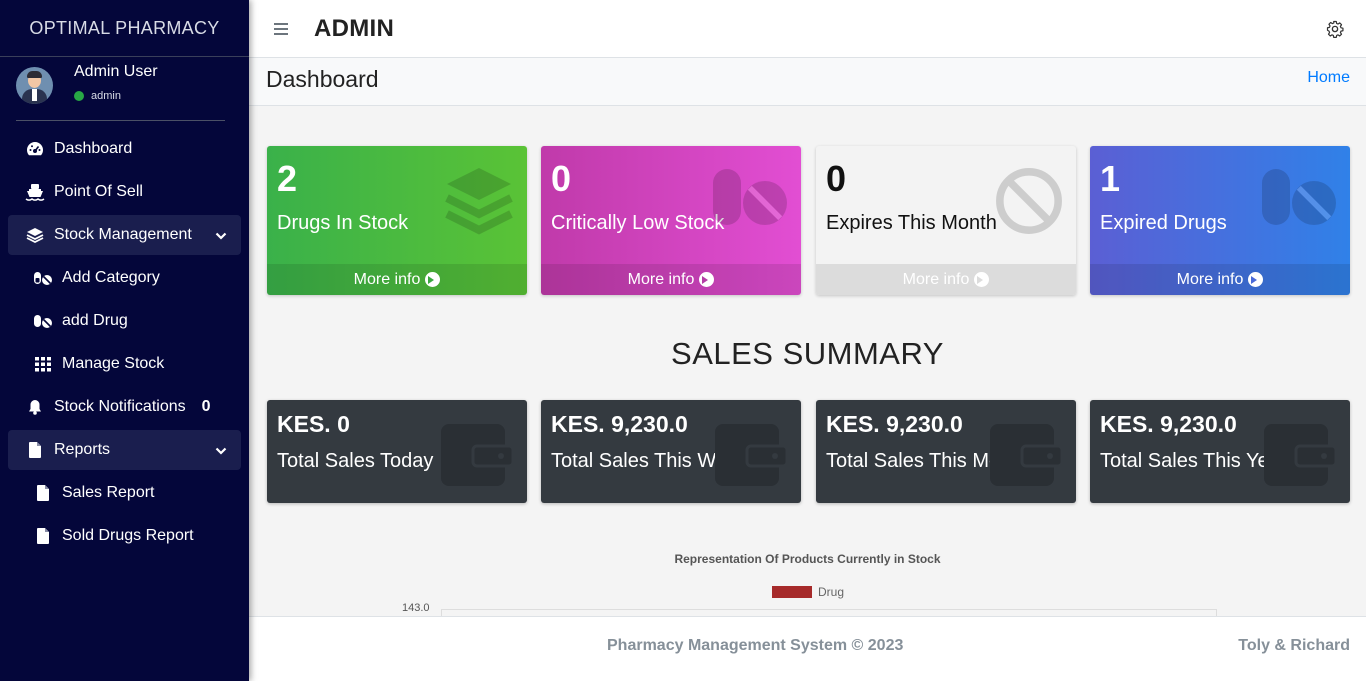  What do you see at coordinates (343, 223) in the screenshot?
I see `stat-label: Drugs In Stock` at bounding box center [343, 223].